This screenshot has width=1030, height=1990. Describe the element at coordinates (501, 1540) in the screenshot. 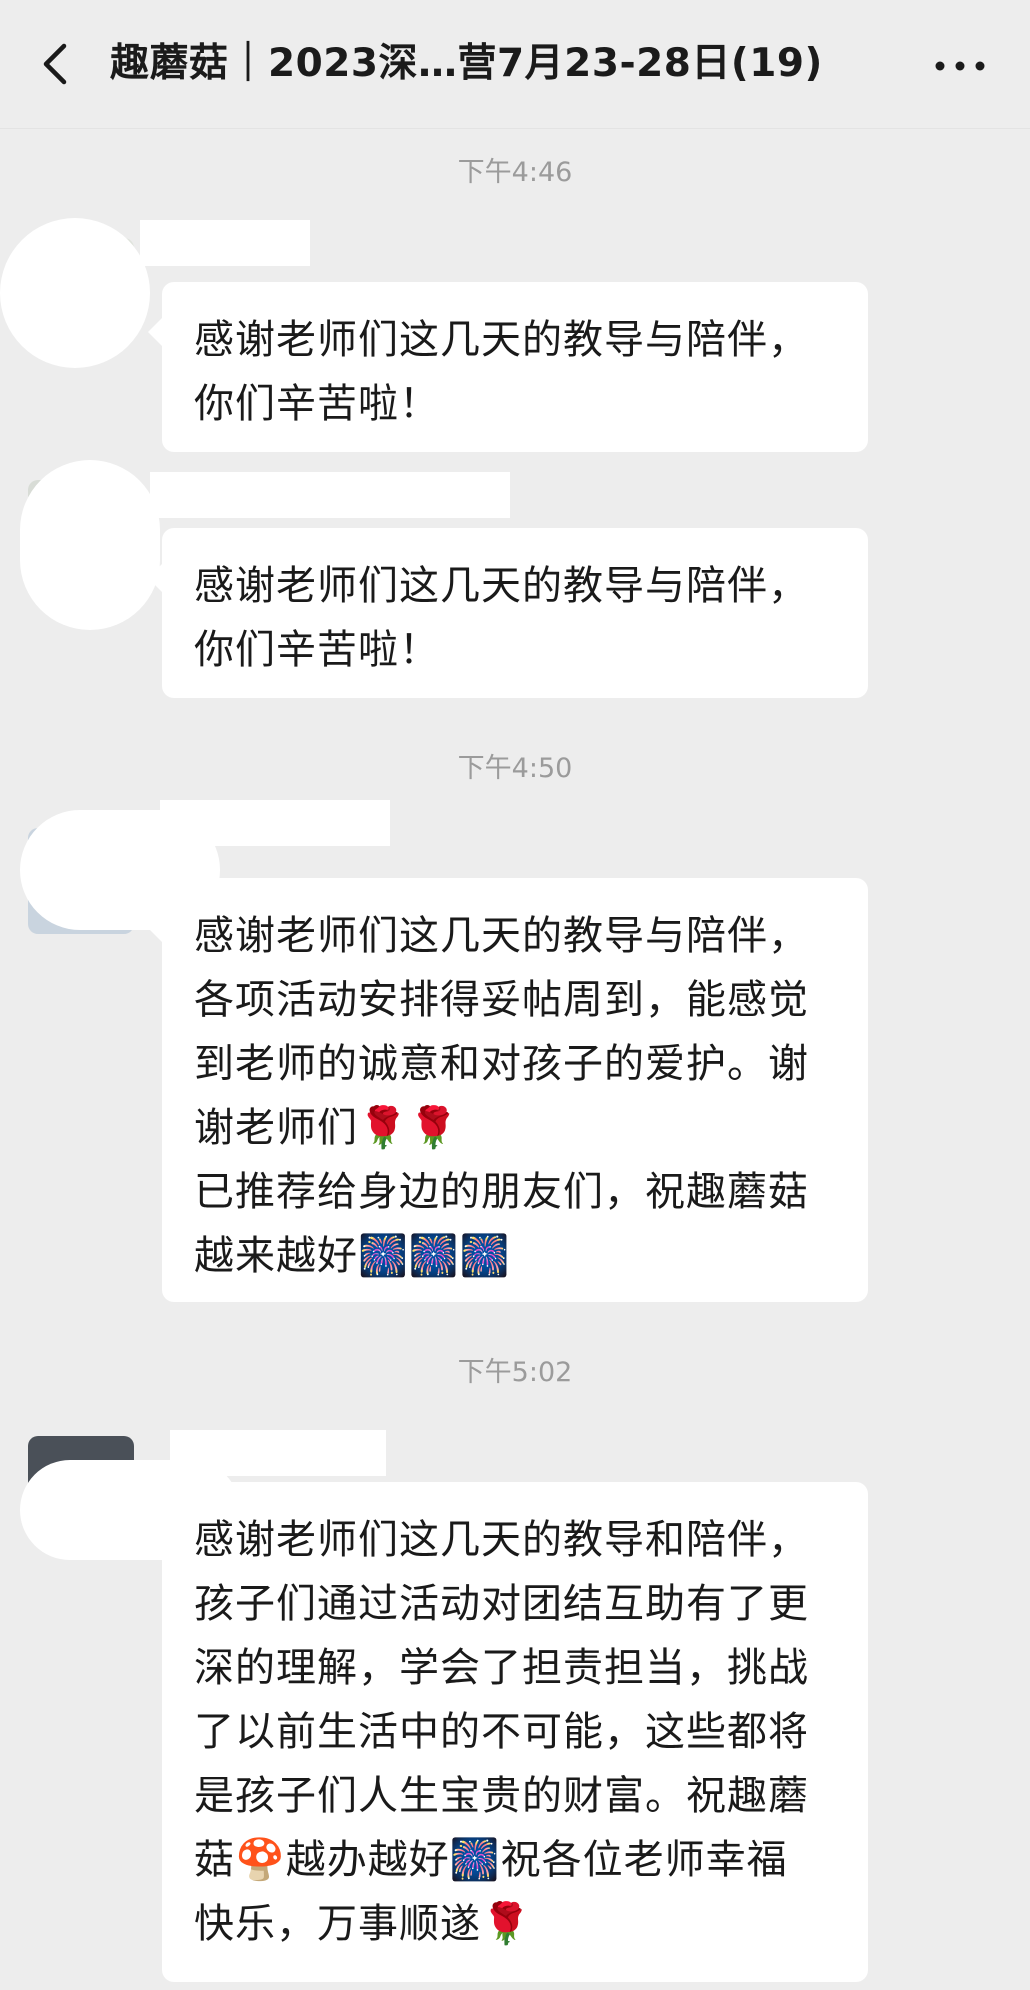

I see `message-text-line: 感谢老师们这几天的教导和陪伴，` at that location.